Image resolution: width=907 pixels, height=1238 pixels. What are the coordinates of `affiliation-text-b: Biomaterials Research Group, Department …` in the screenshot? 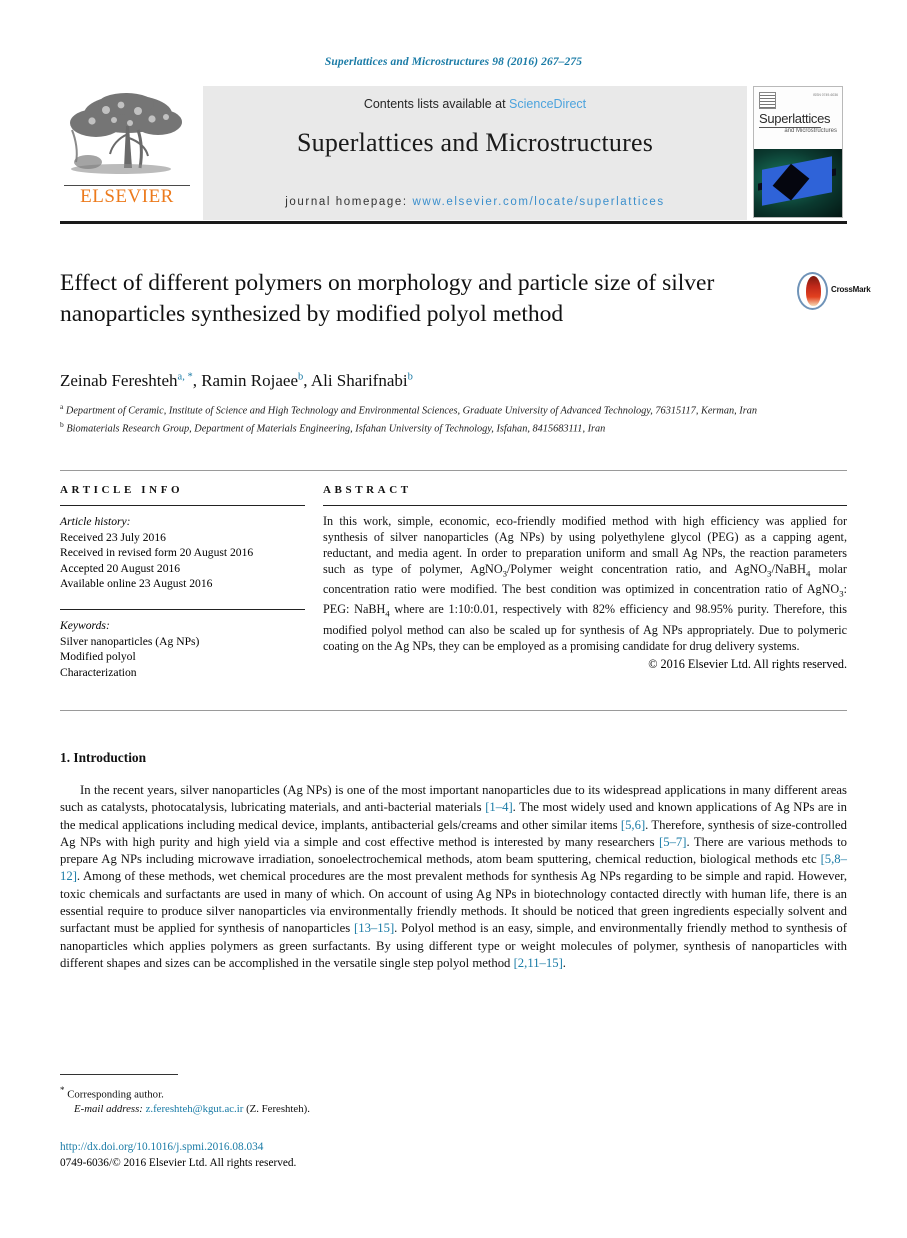 It's located at (336, 429).